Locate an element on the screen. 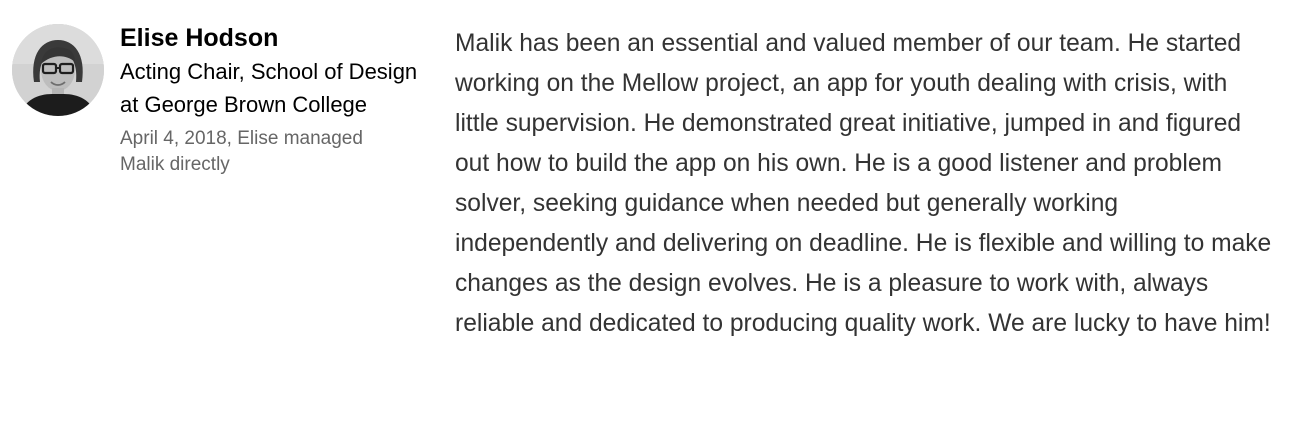  person-photo-icon is located at coordinates (58, 70).